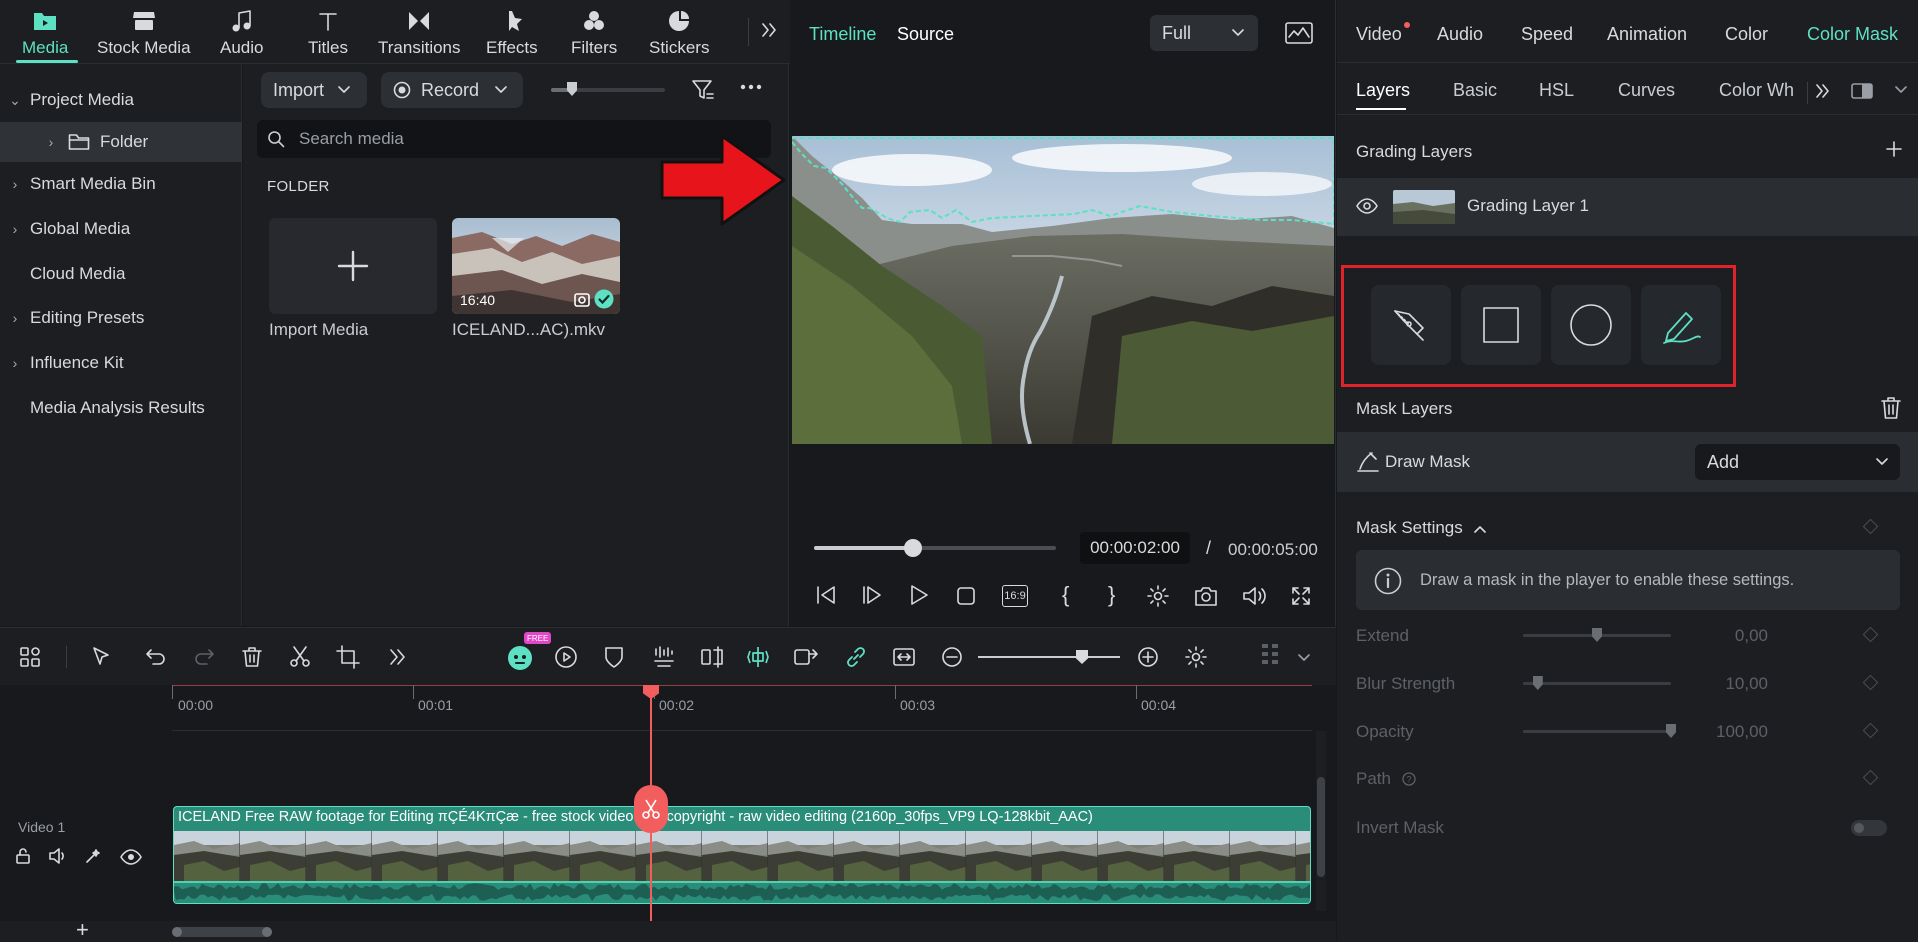 This screenshot has height=942, width=1918. I want to click on link-icon, so click(856, 657).